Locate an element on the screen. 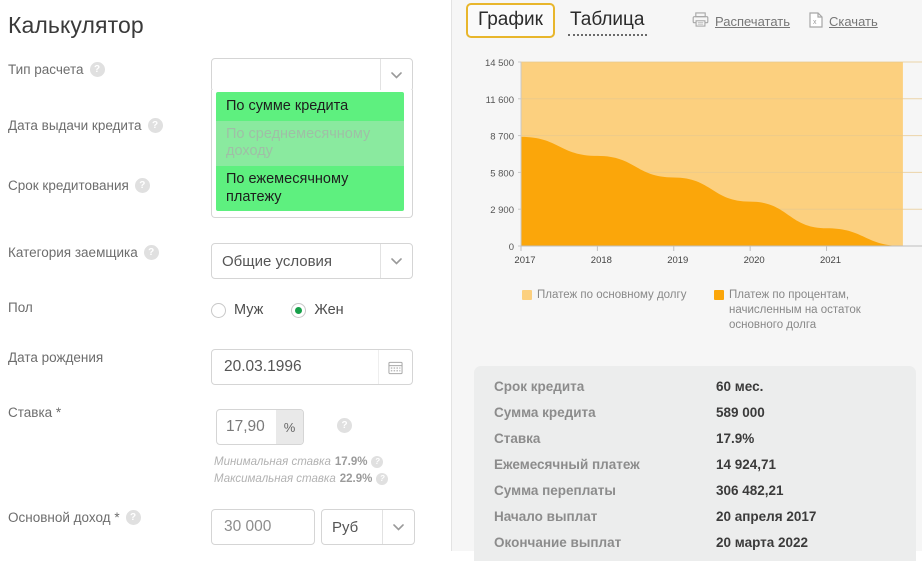  svg-text: 14 500 is located at coordinates (499, 63).